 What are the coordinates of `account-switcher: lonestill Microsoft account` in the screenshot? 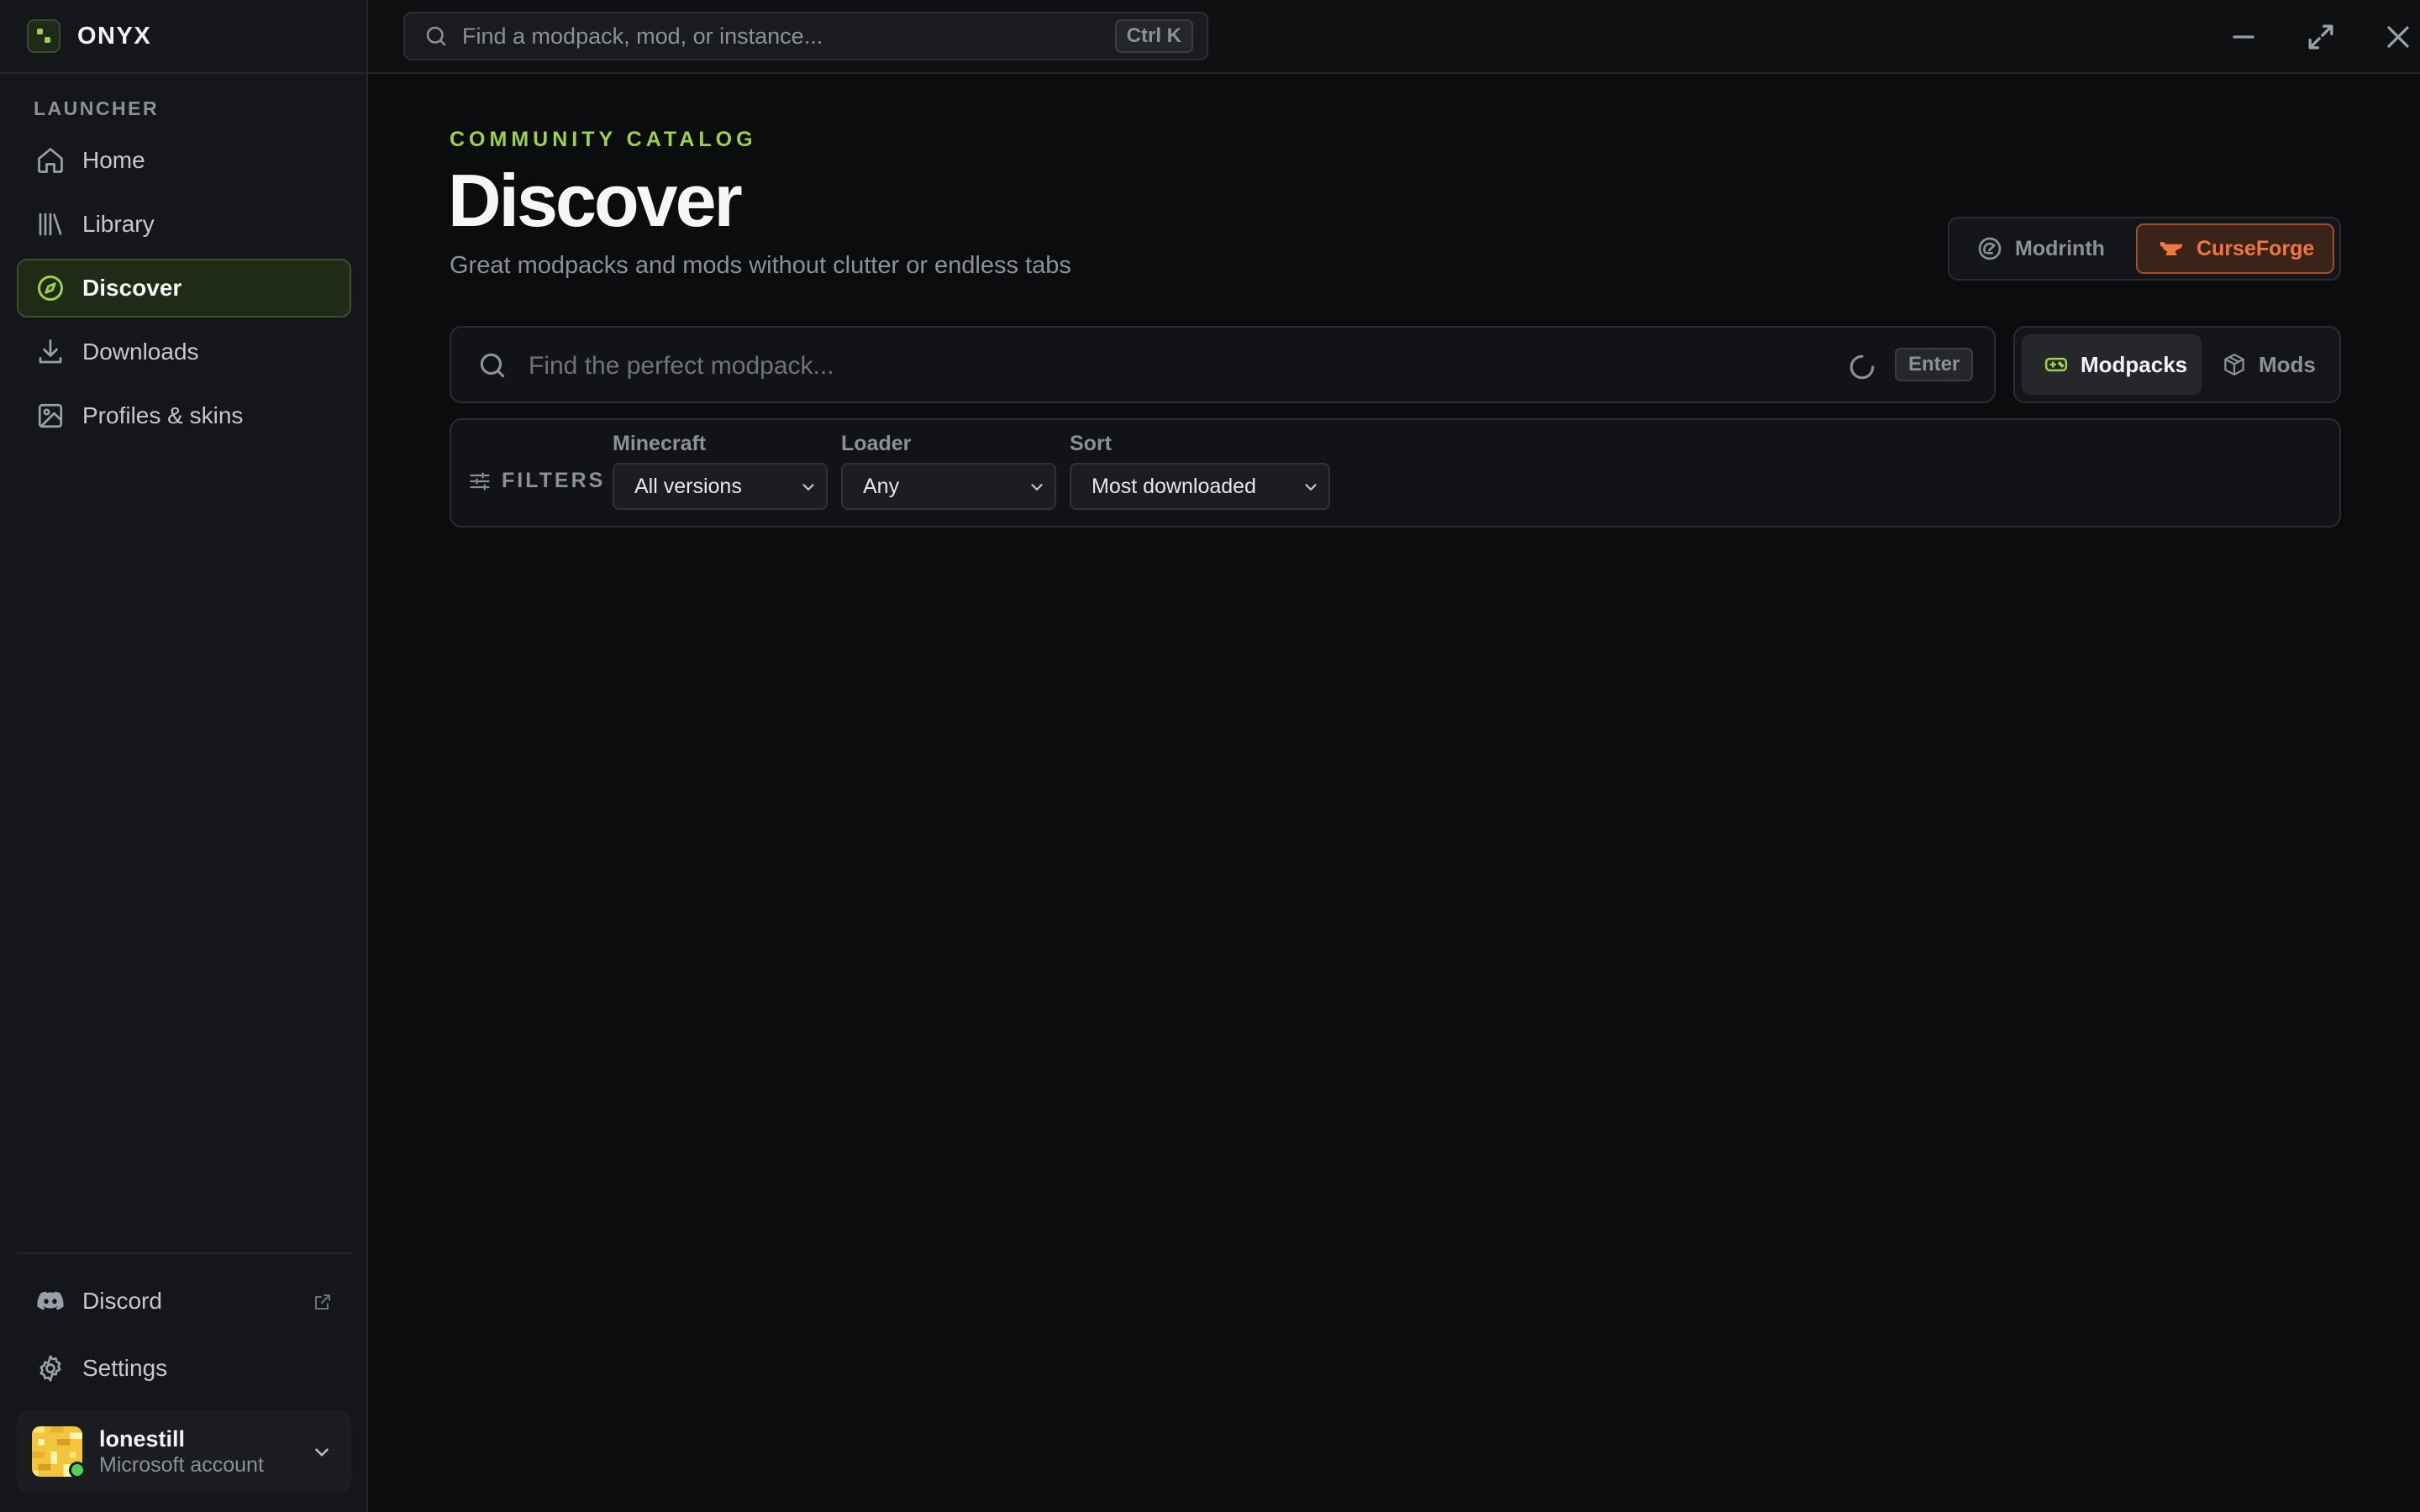 It's located at (184, 1452).